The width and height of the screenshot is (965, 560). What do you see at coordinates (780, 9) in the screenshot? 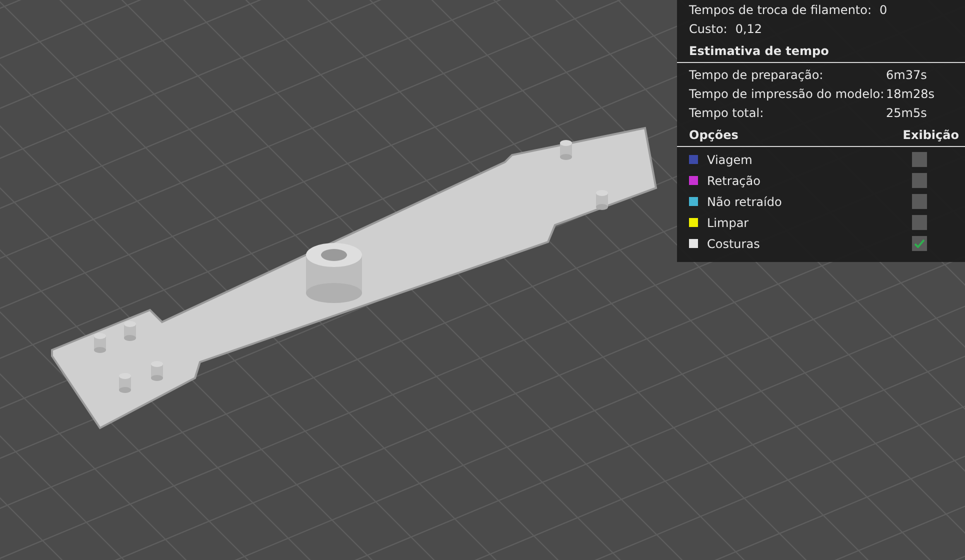
I see `info-label: Tempos de troca de filamento:` at bounding box center [780, 9].